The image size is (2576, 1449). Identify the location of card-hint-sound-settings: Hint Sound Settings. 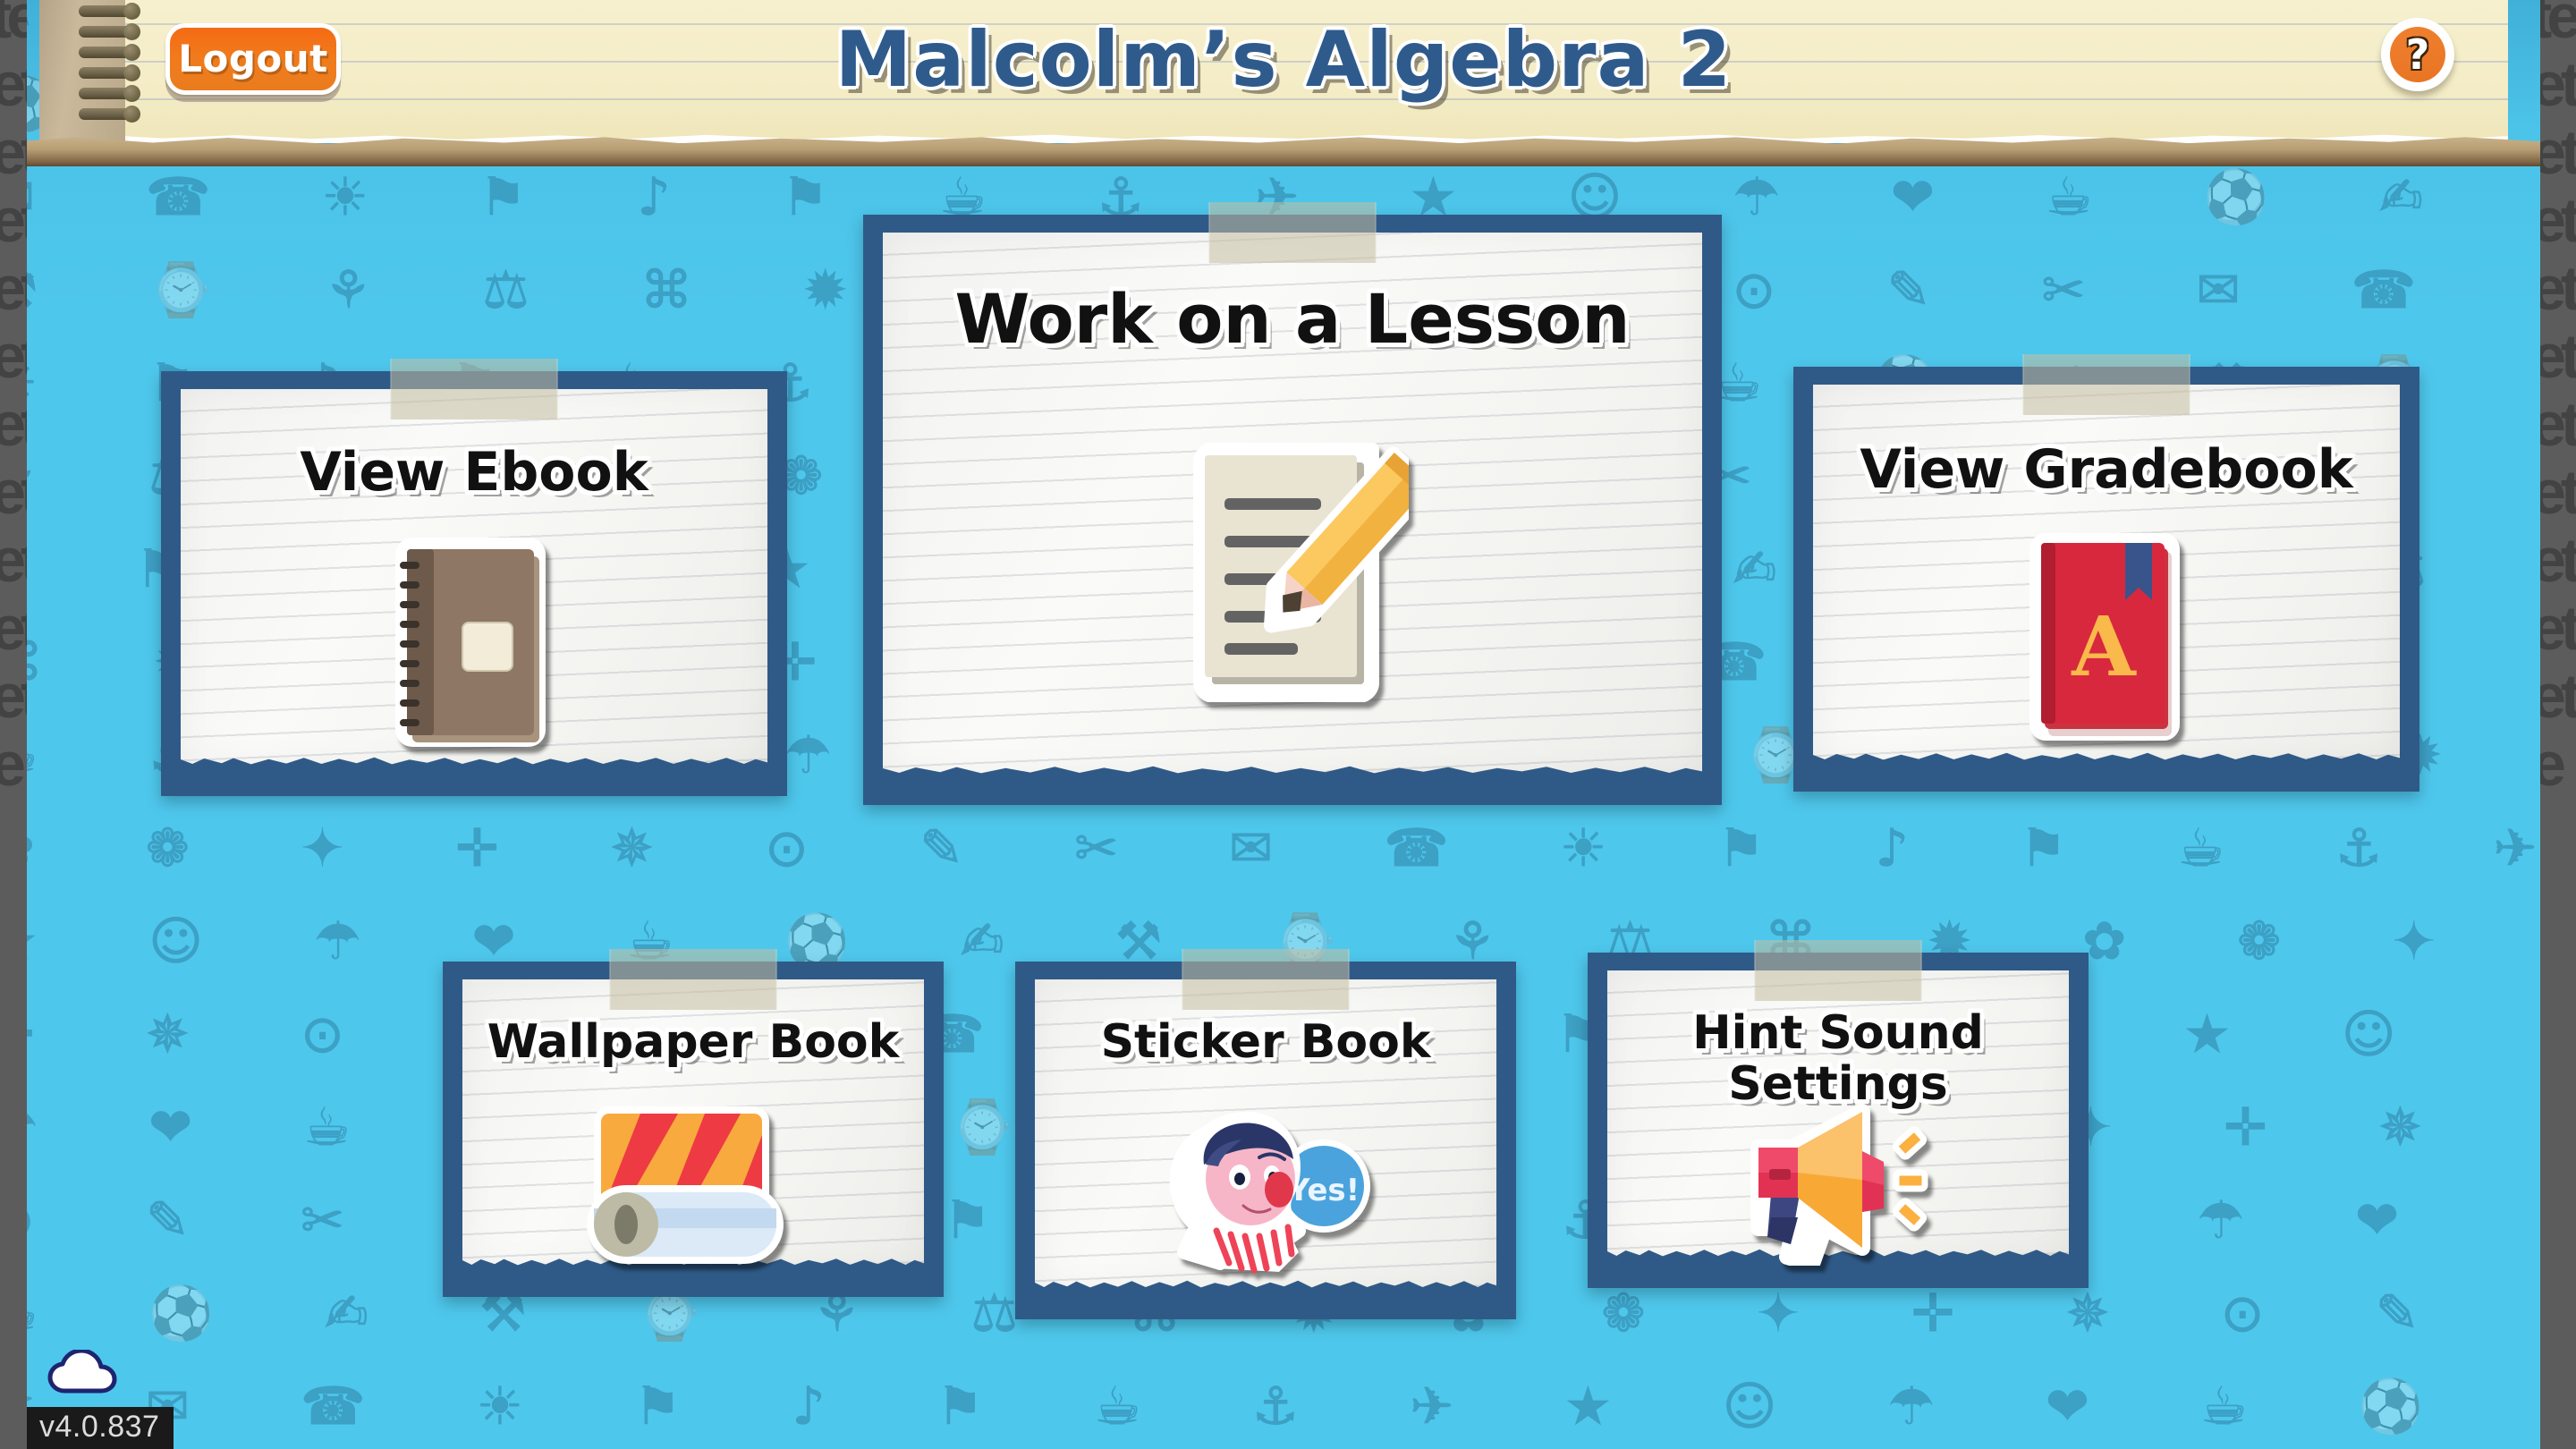
(1838, 1114).